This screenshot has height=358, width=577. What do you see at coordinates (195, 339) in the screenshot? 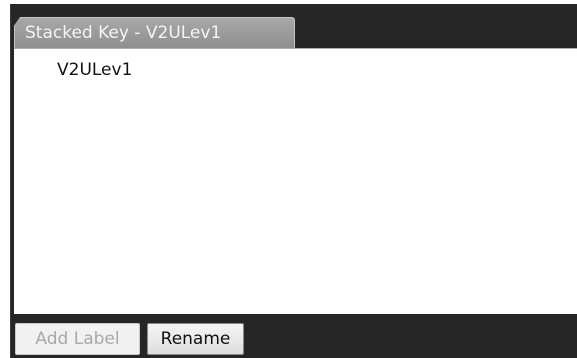
I see `rename-button: Rename` at bounding box center [195, 339].